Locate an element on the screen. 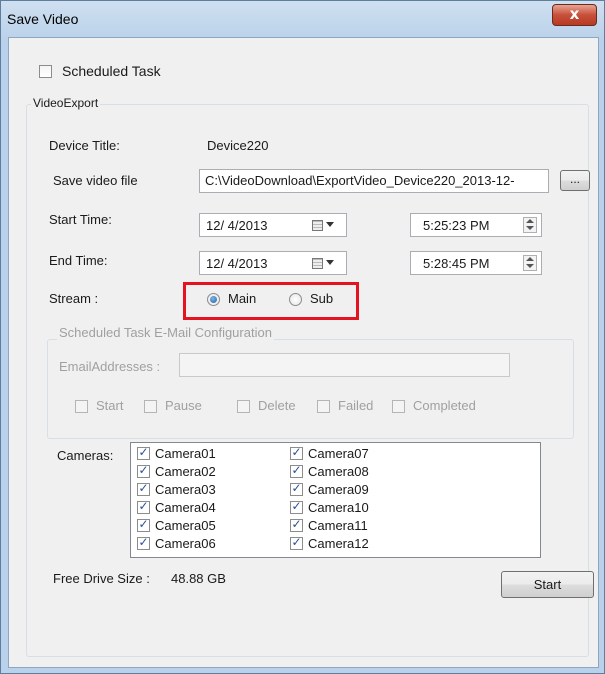 This screenshot has width=605, height=674. camera-label: Camera04 is located at coordinates (185, 507).